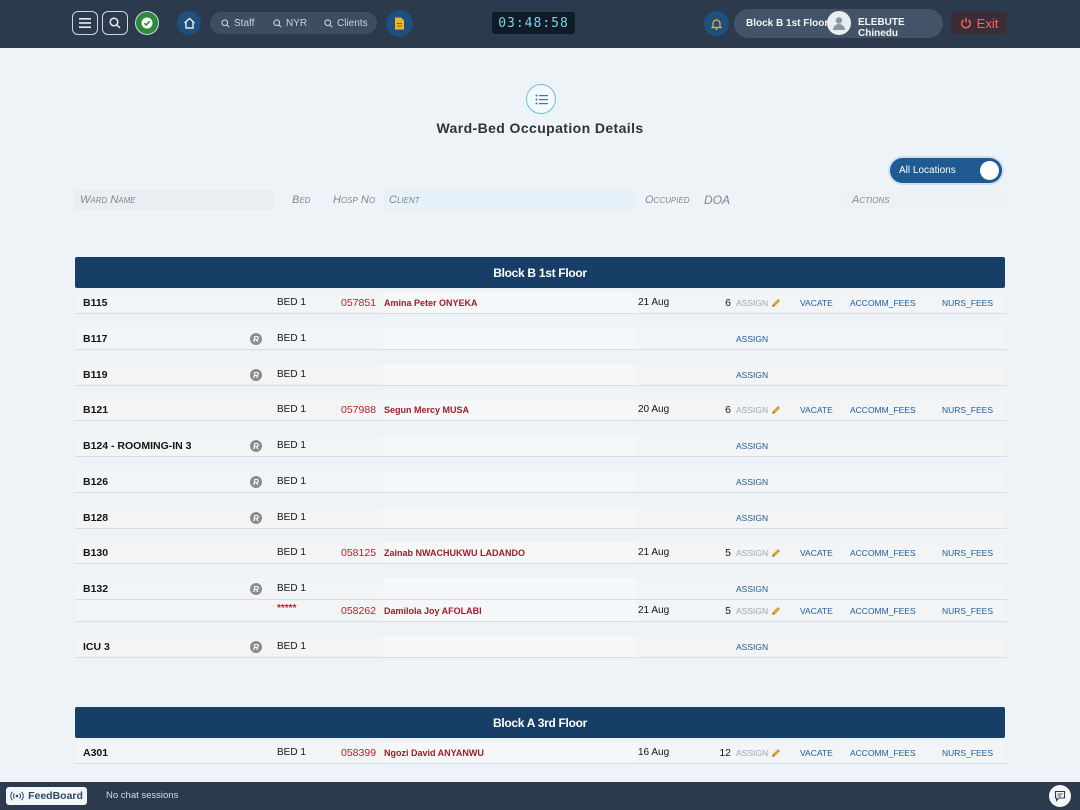 This screenshot has width=1080, height=810. Describe the element at coordinates (96, 588) in the screenshot. I see `ward-name: B132` at that location.